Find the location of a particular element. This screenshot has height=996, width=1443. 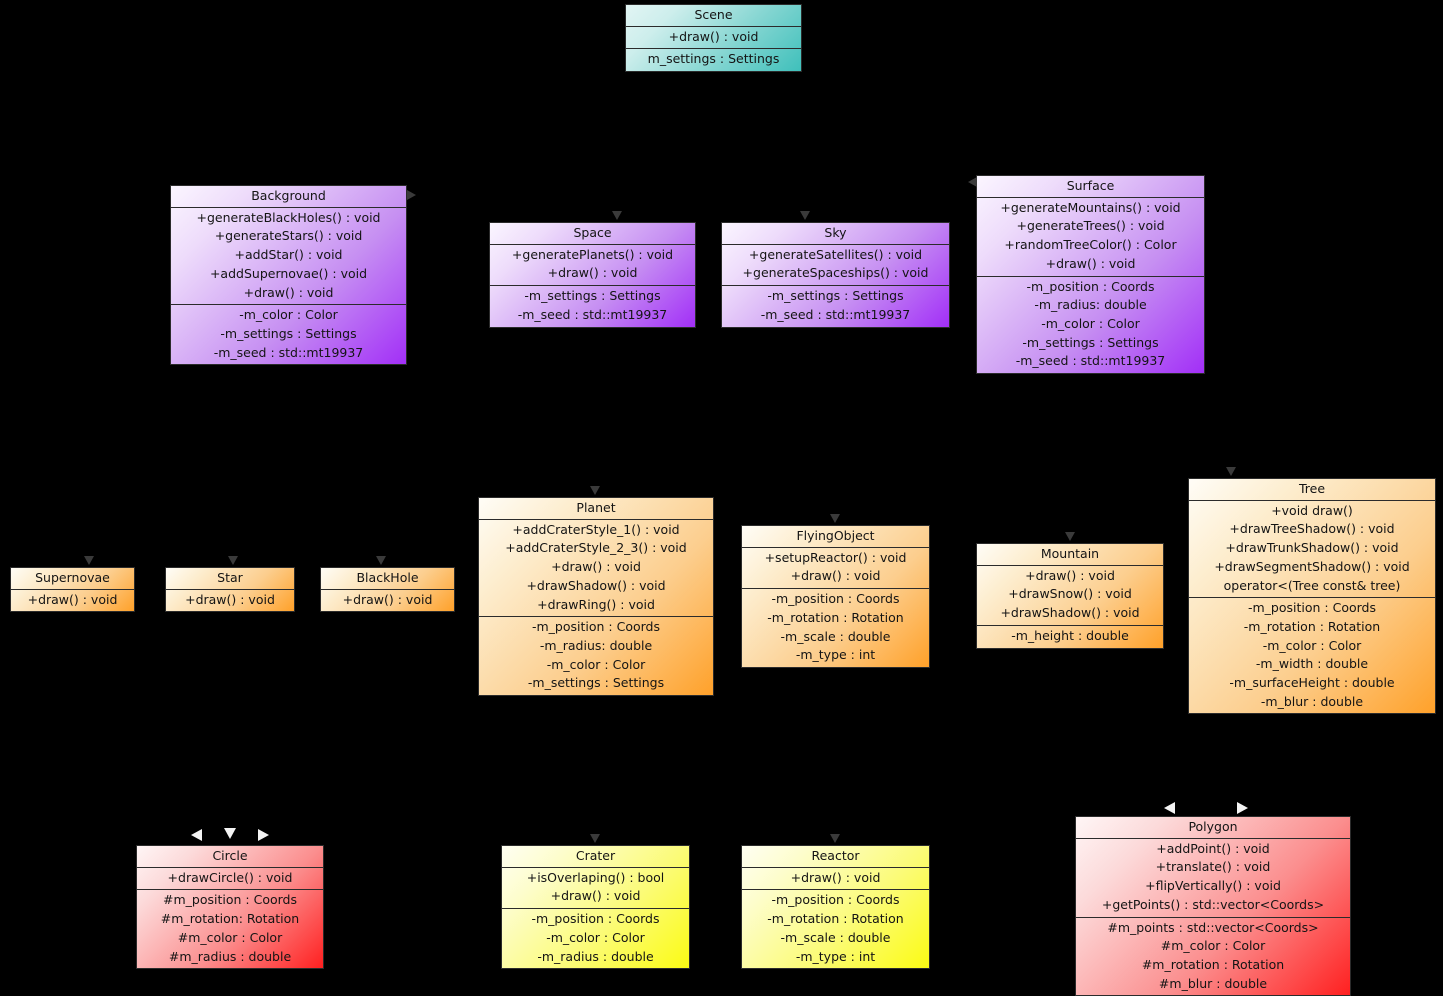

class-name-reactor: Reactor is located at coordinates (835, 857).